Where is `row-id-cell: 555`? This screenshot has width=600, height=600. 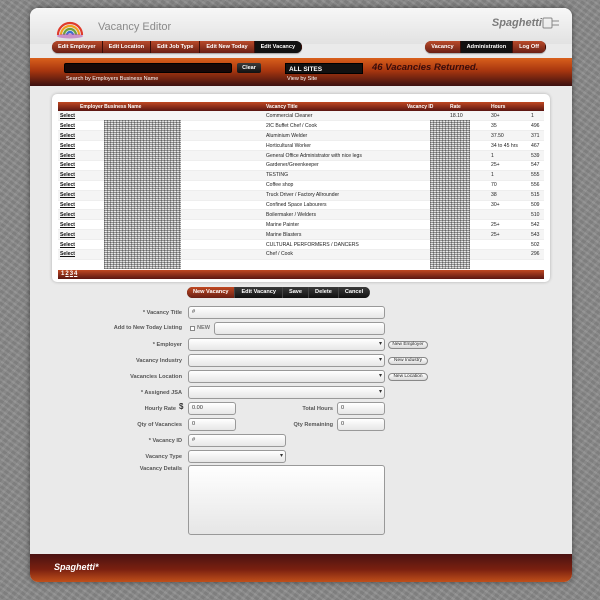
row-id-cell: 555 is located at coordinates (536, 175).